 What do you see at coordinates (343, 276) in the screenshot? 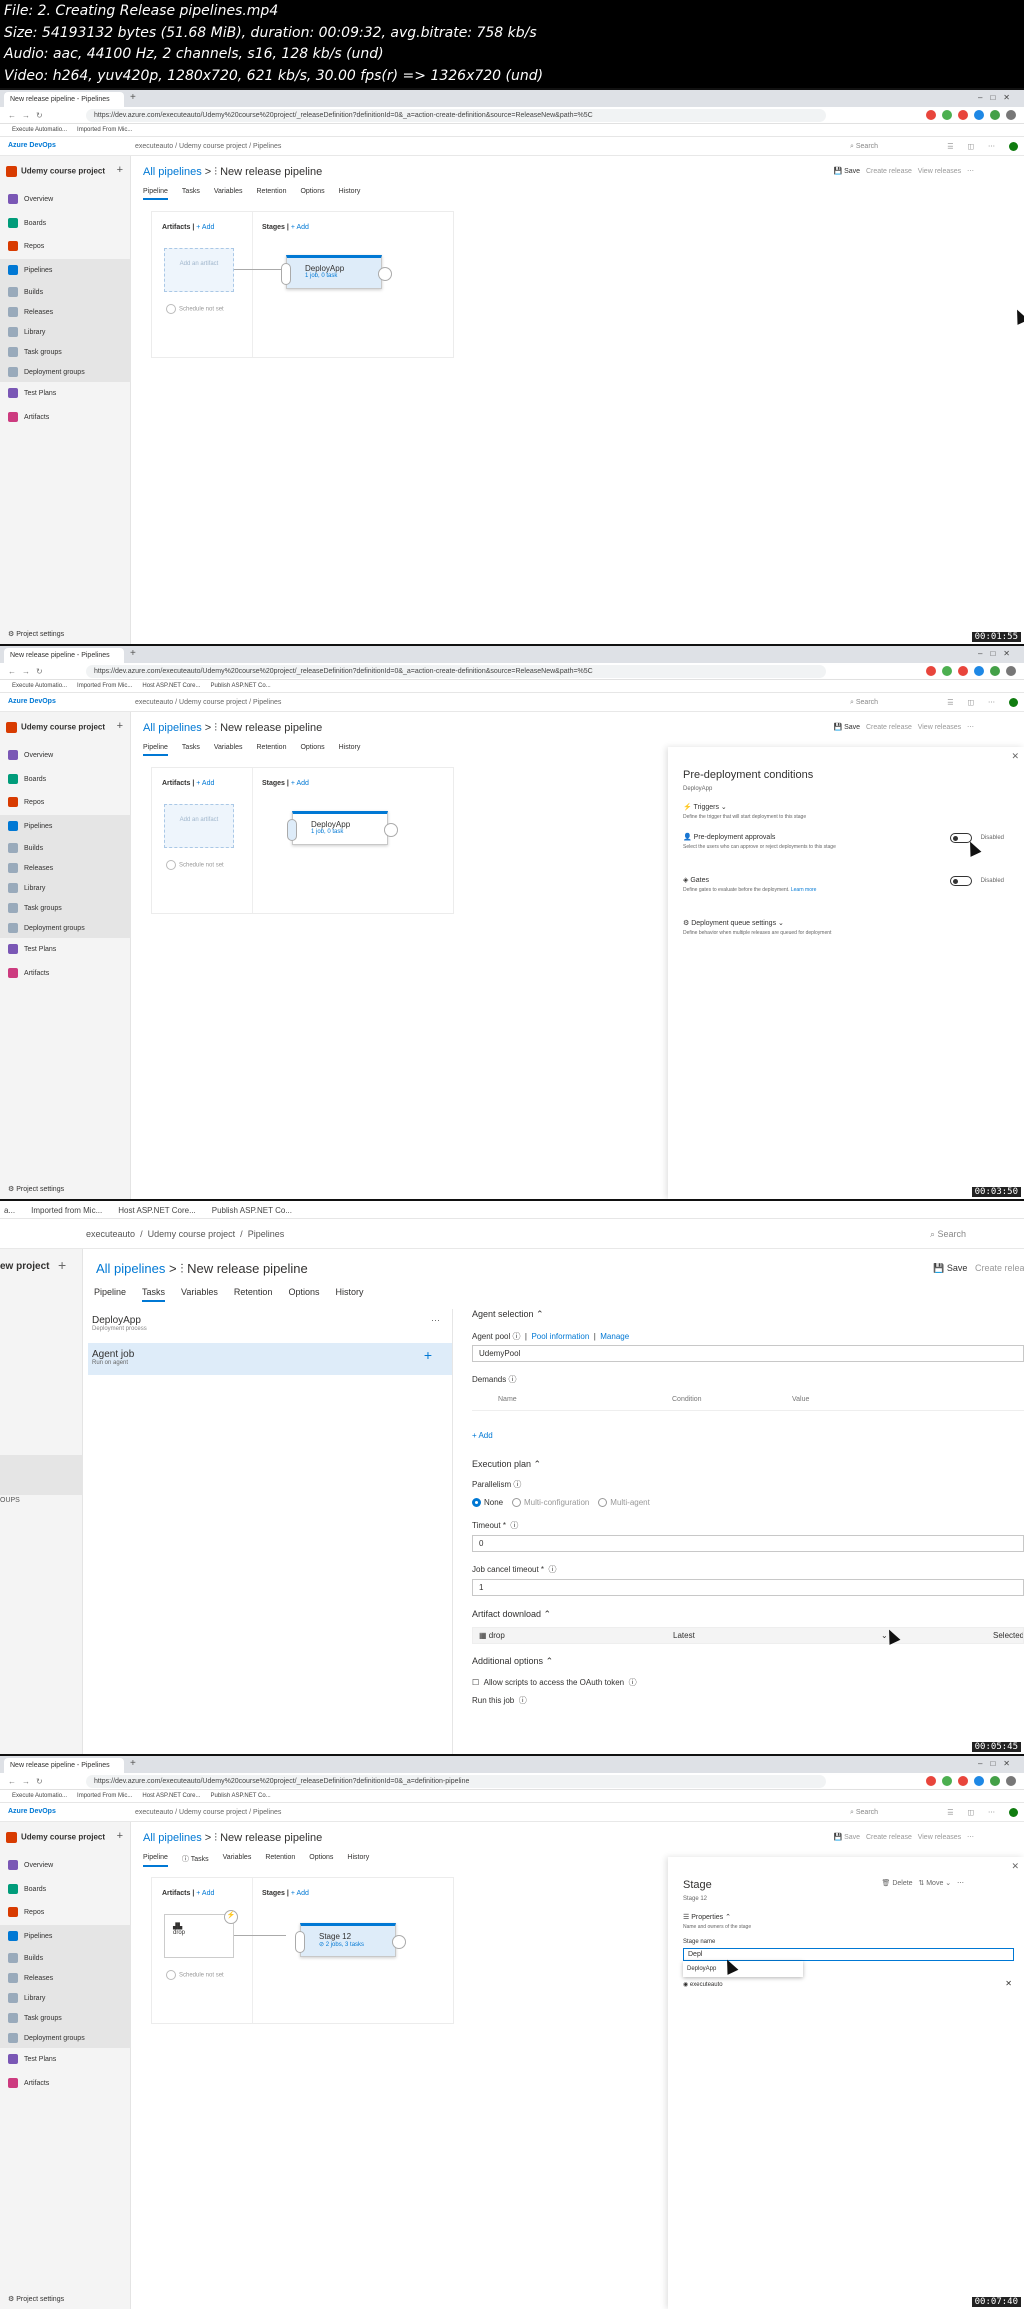
I see `stage-summary: 1 job, 0 task` at bounding box center [343, 276].